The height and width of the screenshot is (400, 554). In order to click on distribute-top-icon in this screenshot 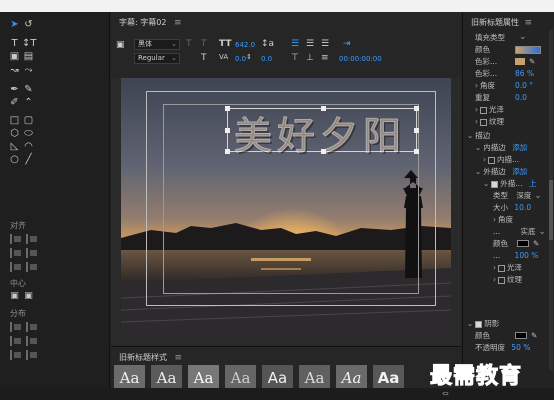, I will do `click(16, 355)`.